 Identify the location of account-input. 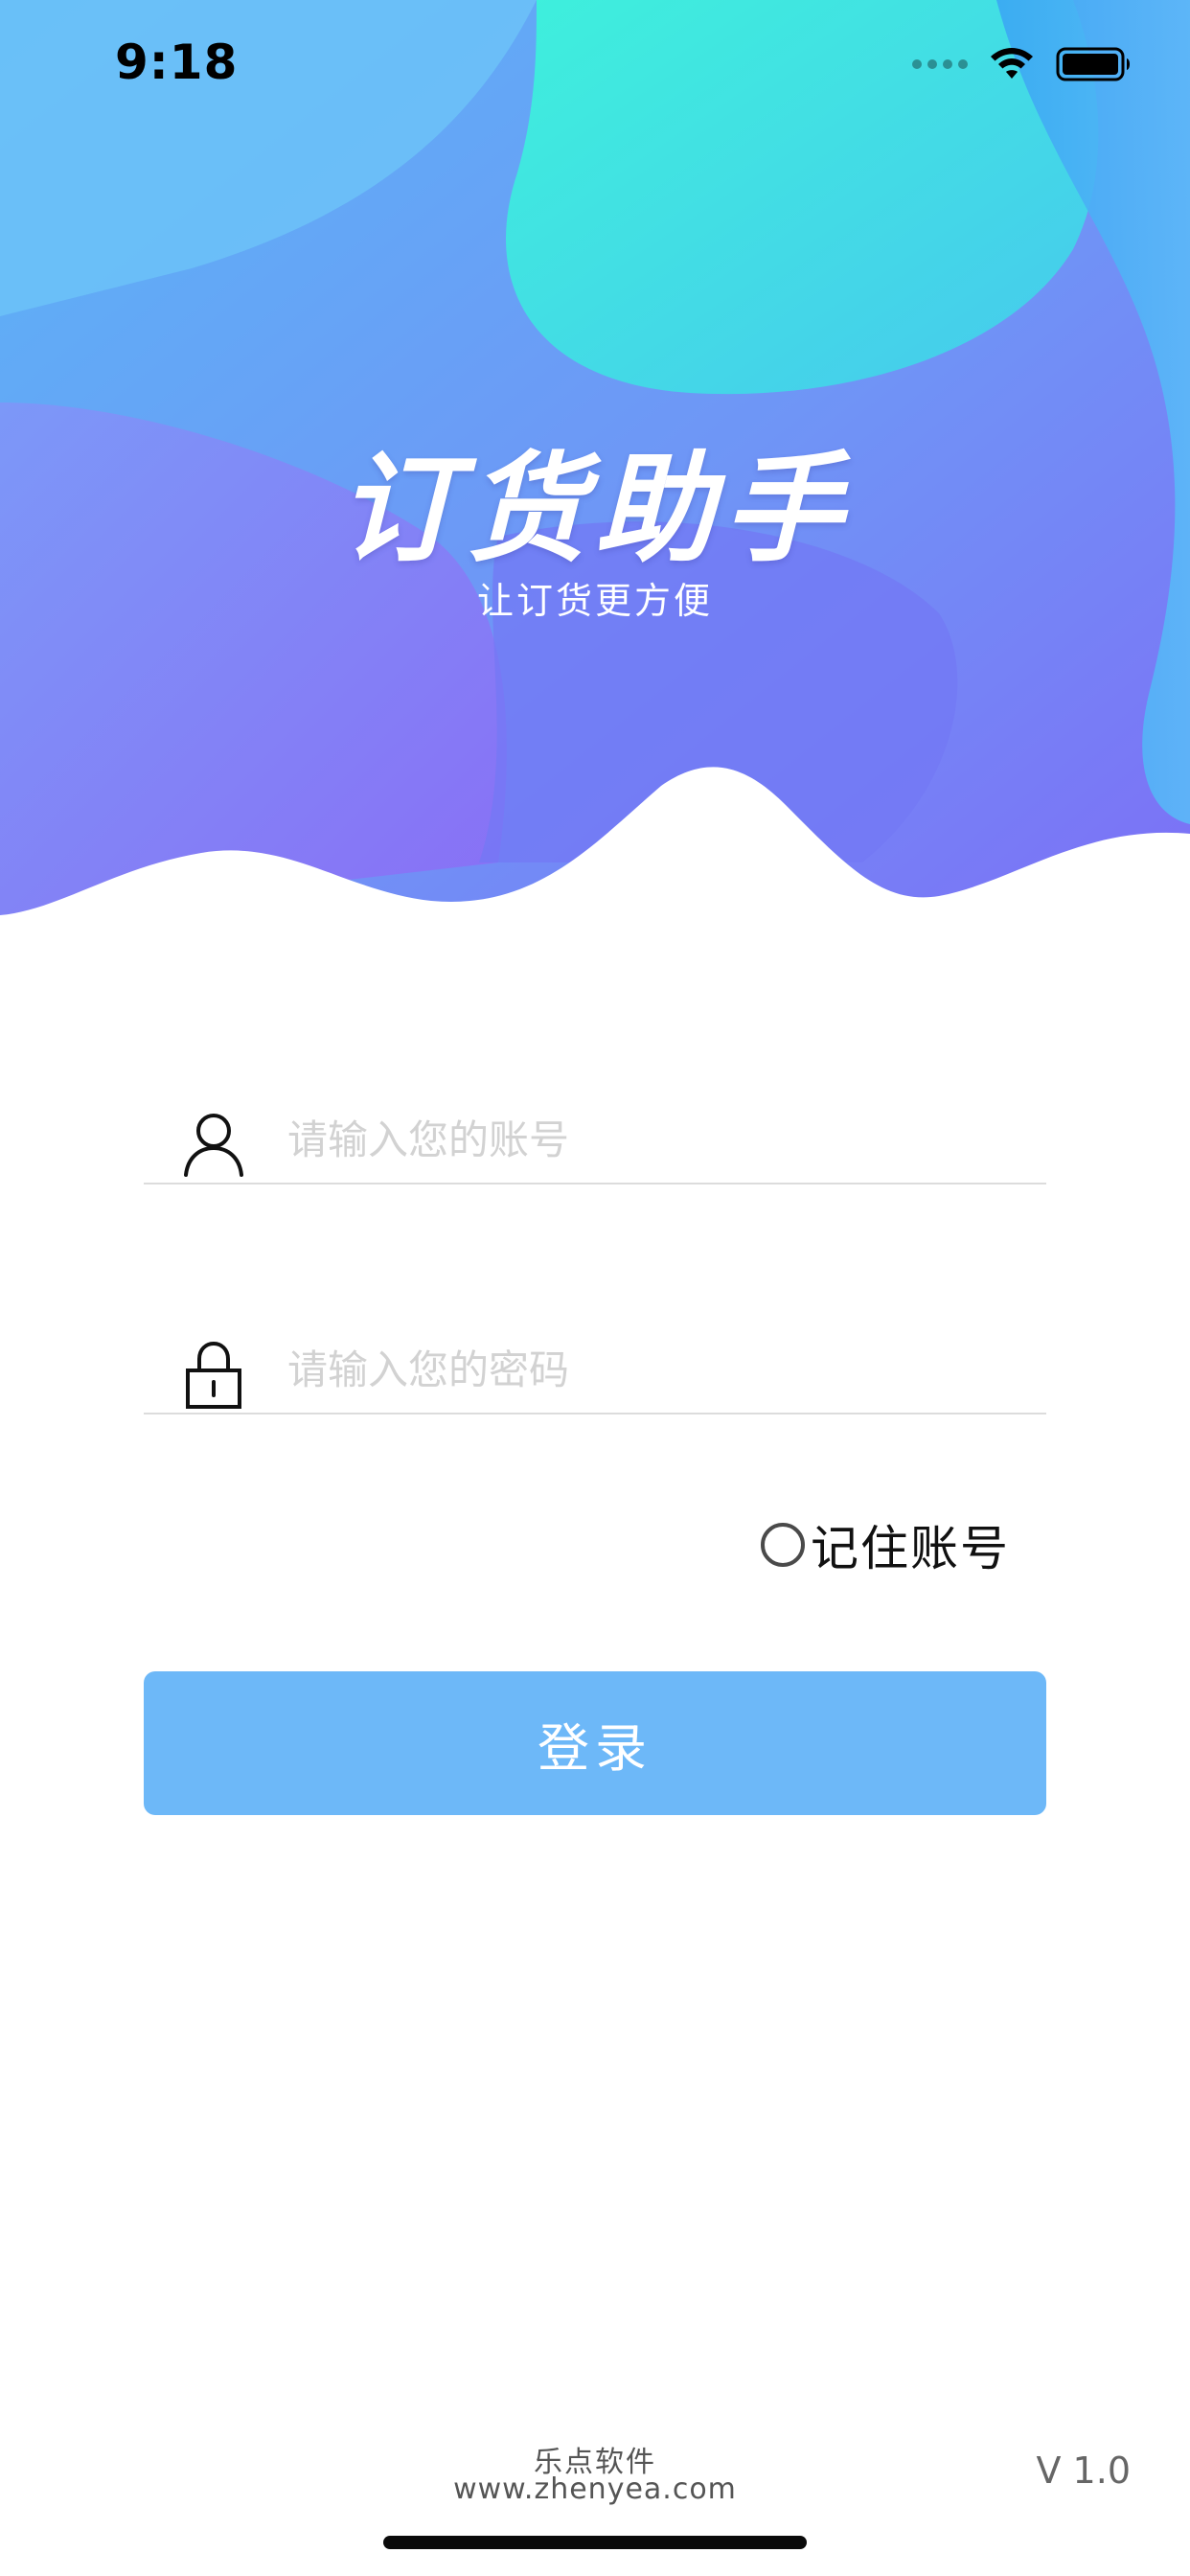
(661, 1139).